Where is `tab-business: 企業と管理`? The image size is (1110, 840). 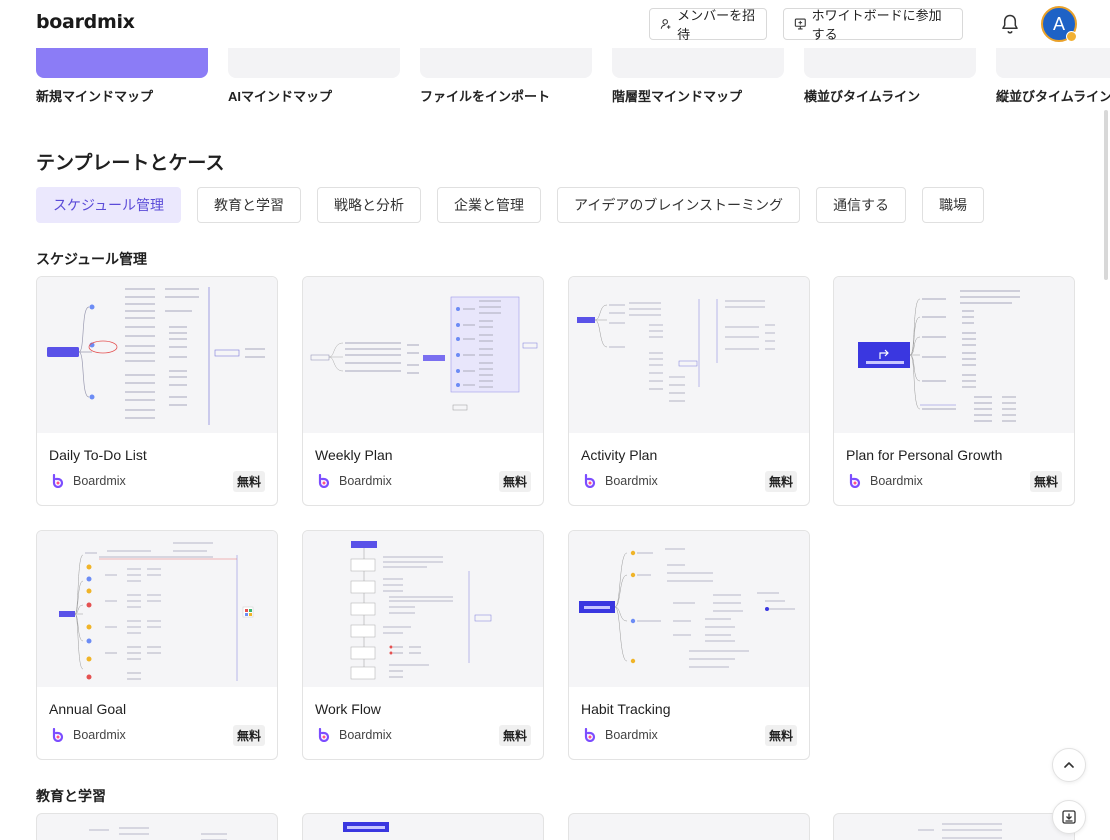 tab-business: 企業と管理 is located at coordinates (489, 205).